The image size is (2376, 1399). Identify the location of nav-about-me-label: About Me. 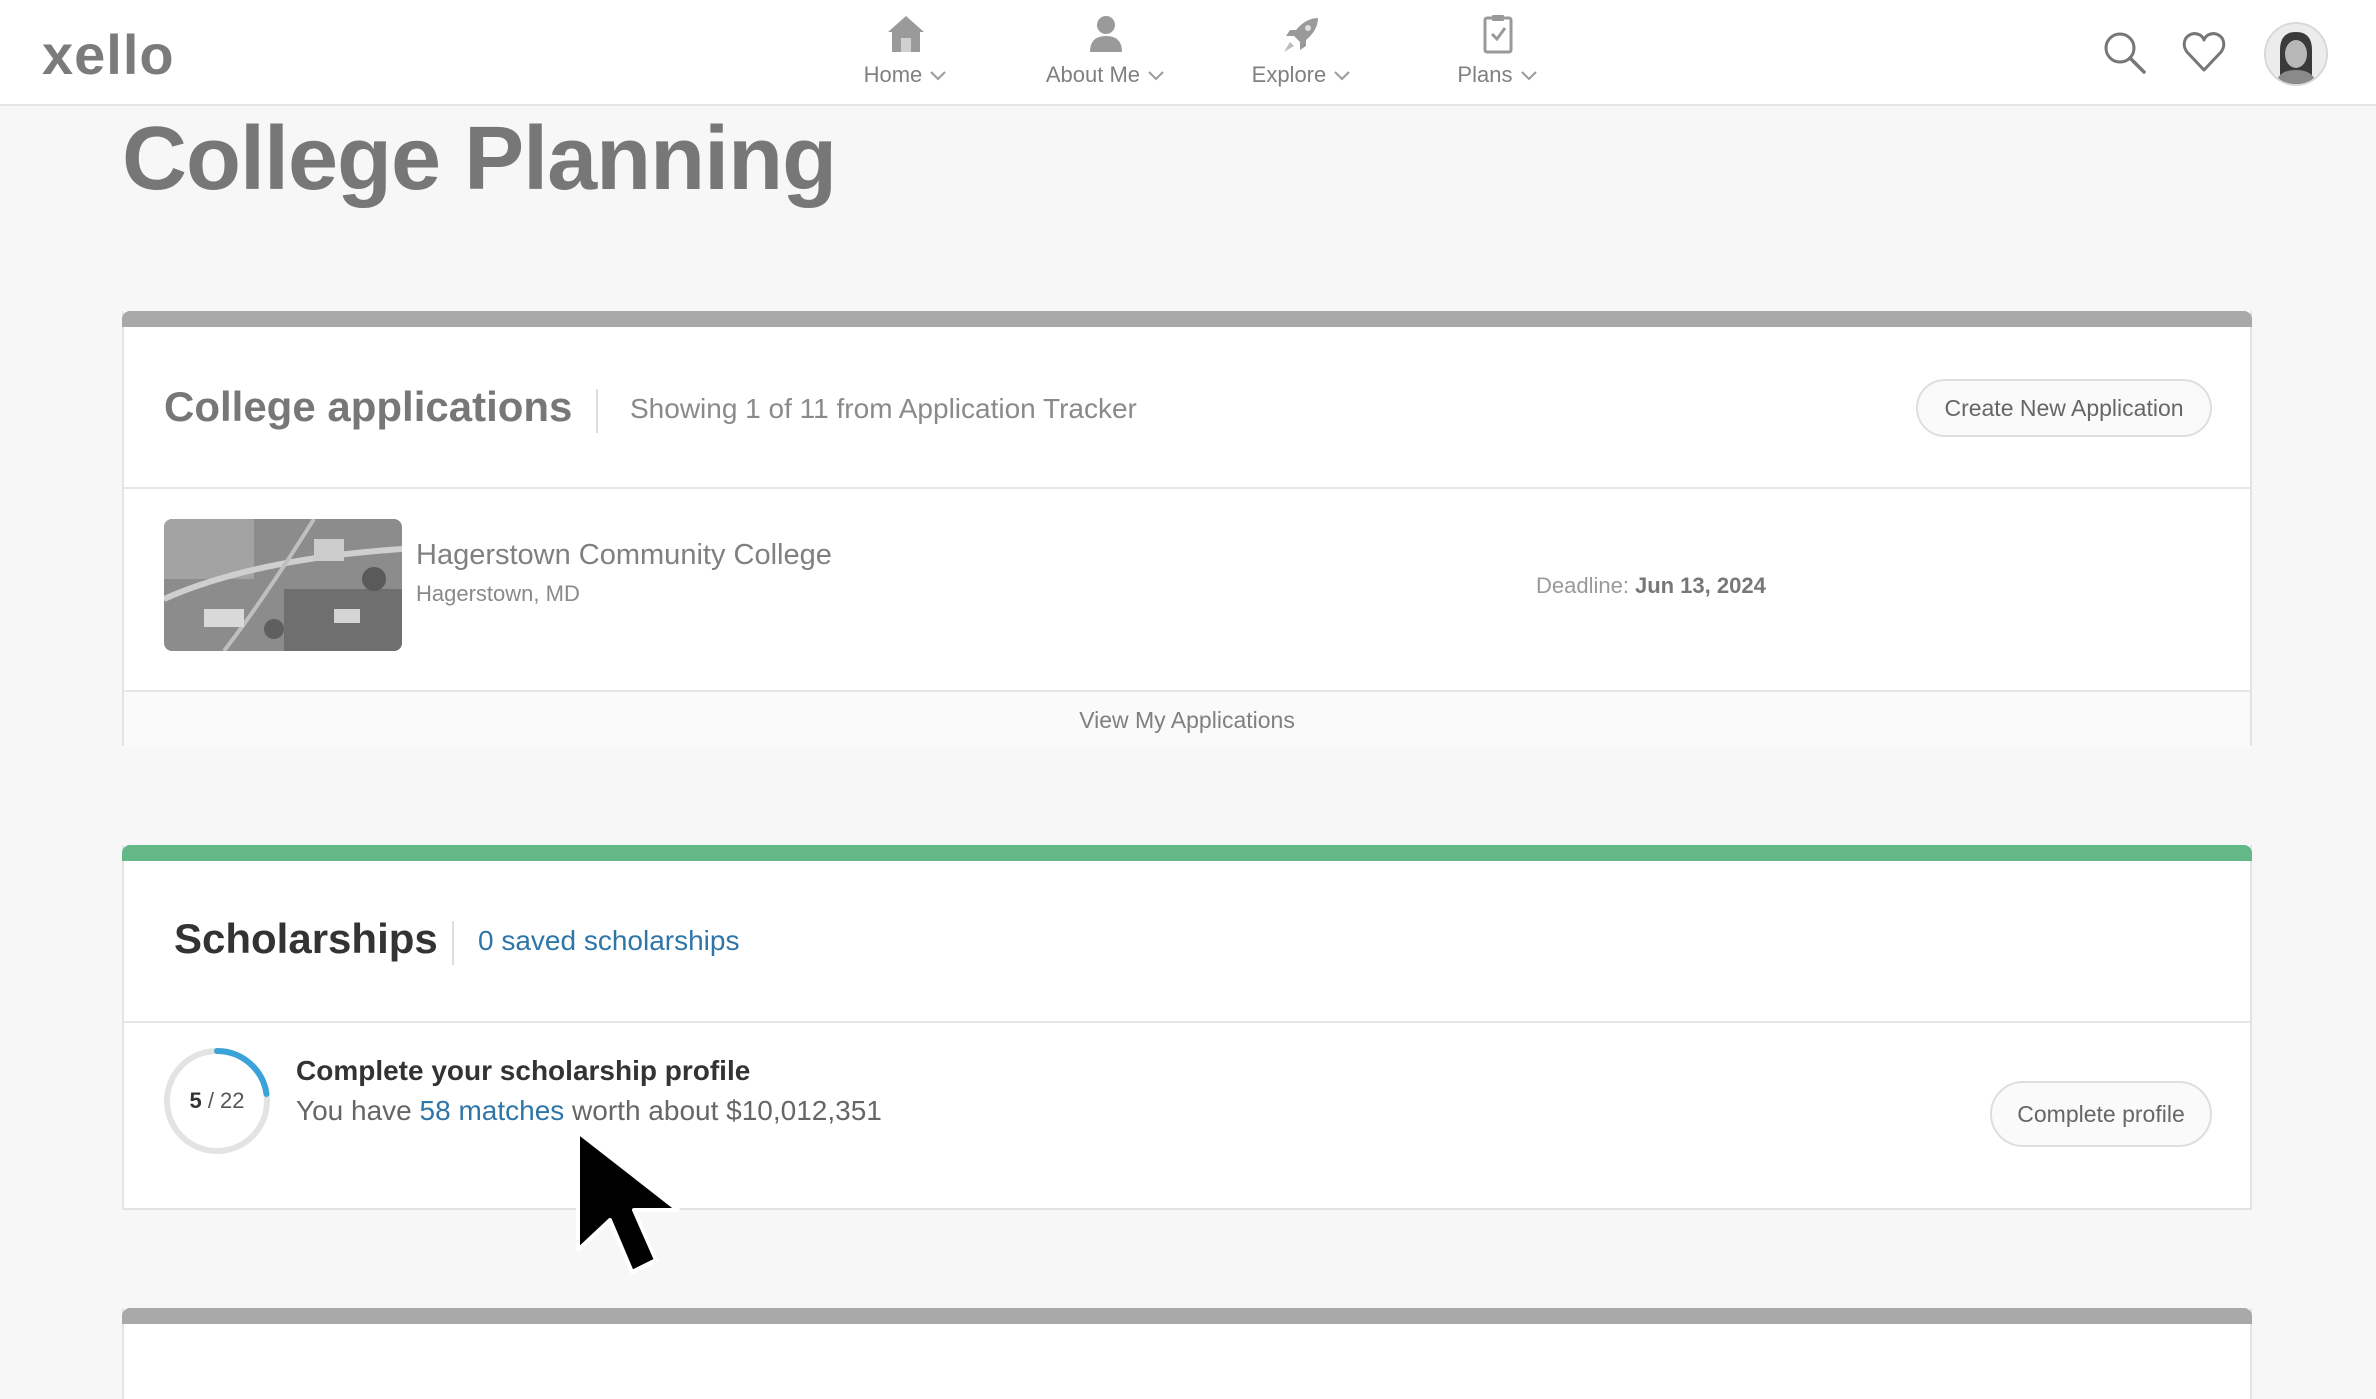
(1093, 74).